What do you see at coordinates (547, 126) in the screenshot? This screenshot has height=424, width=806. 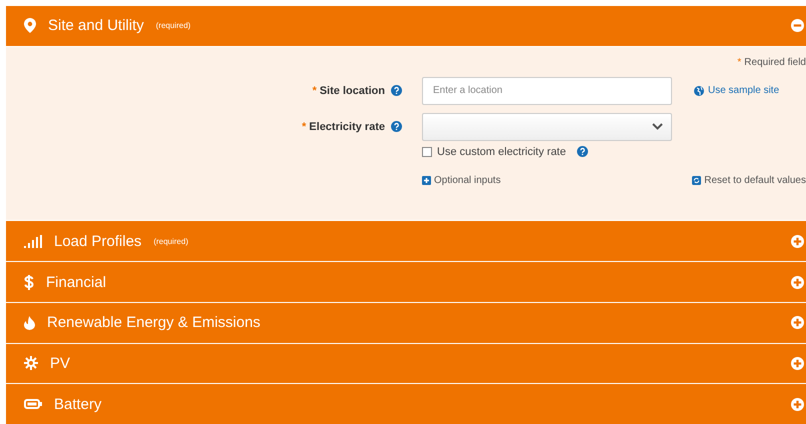 I see `rate-dropdown` at bounding box center [547, 126].